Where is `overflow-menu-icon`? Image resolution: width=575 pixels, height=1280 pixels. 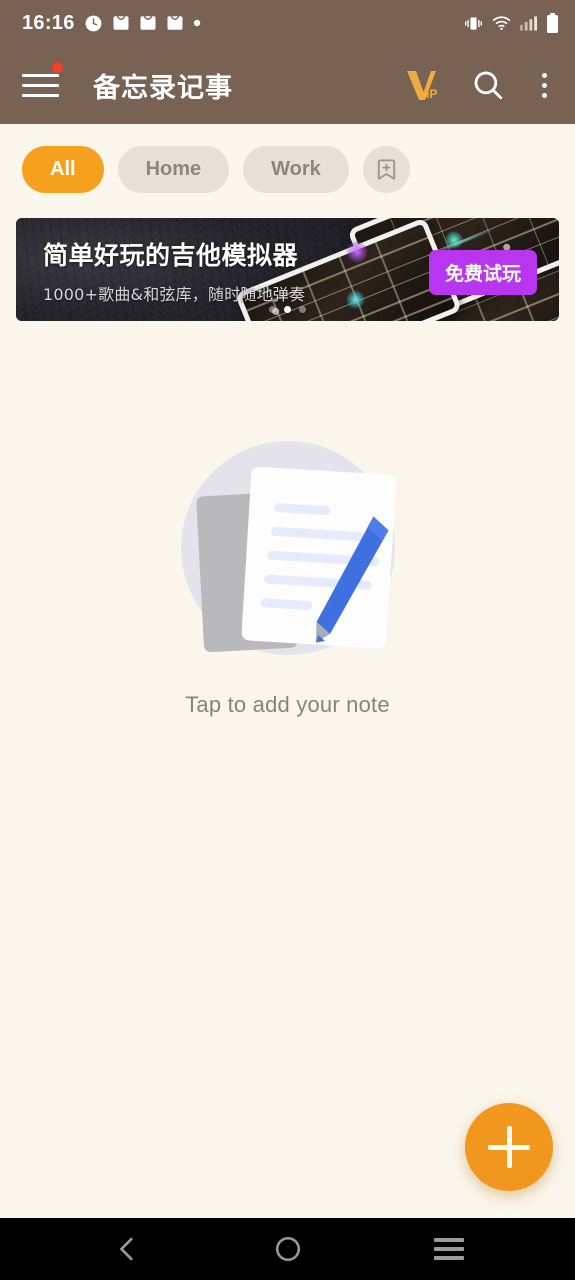
overflow-menu-icon is located at coordinates (544, 85).